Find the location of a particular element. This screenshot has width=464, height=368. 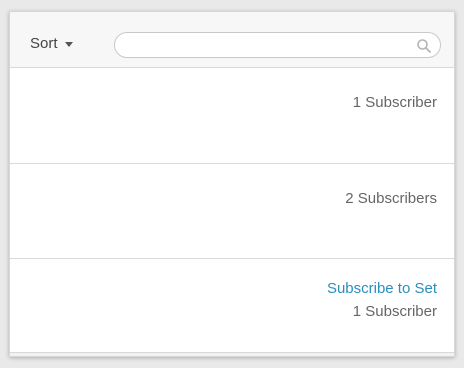

chevron-down-icon is located at coordinates (68, 44).